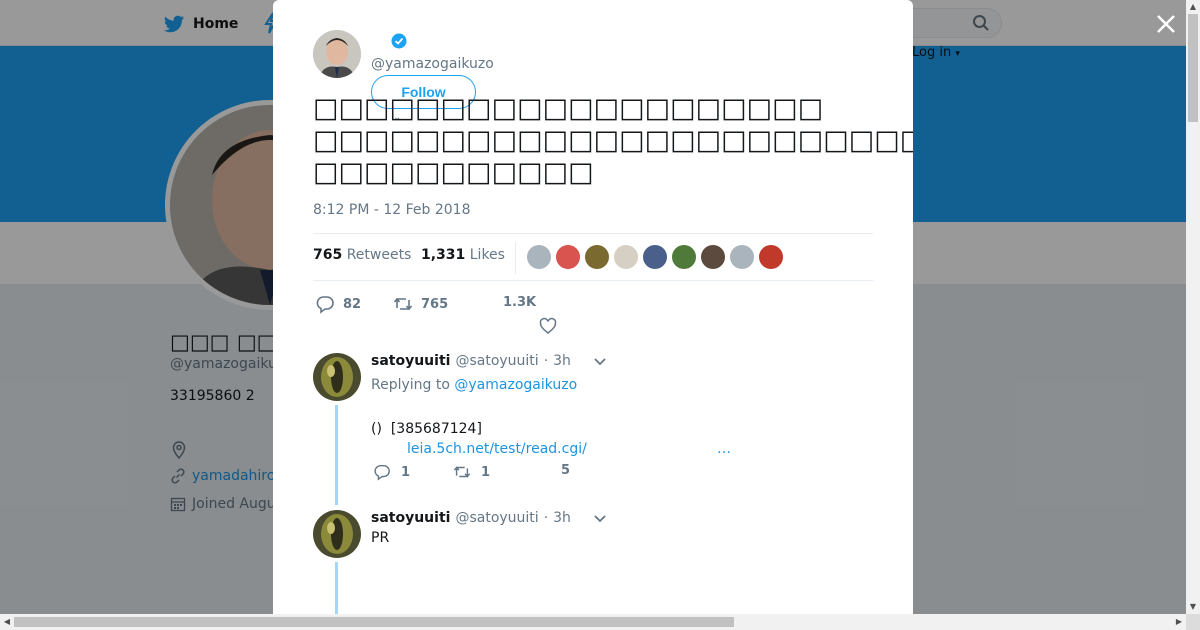 Image resolution: width=1200 pixels, height=630 pixels. Describe the element at coordinates (593, 313) in the screenshot. I see `tweet-actions: 82 765 1.3K` at that location.